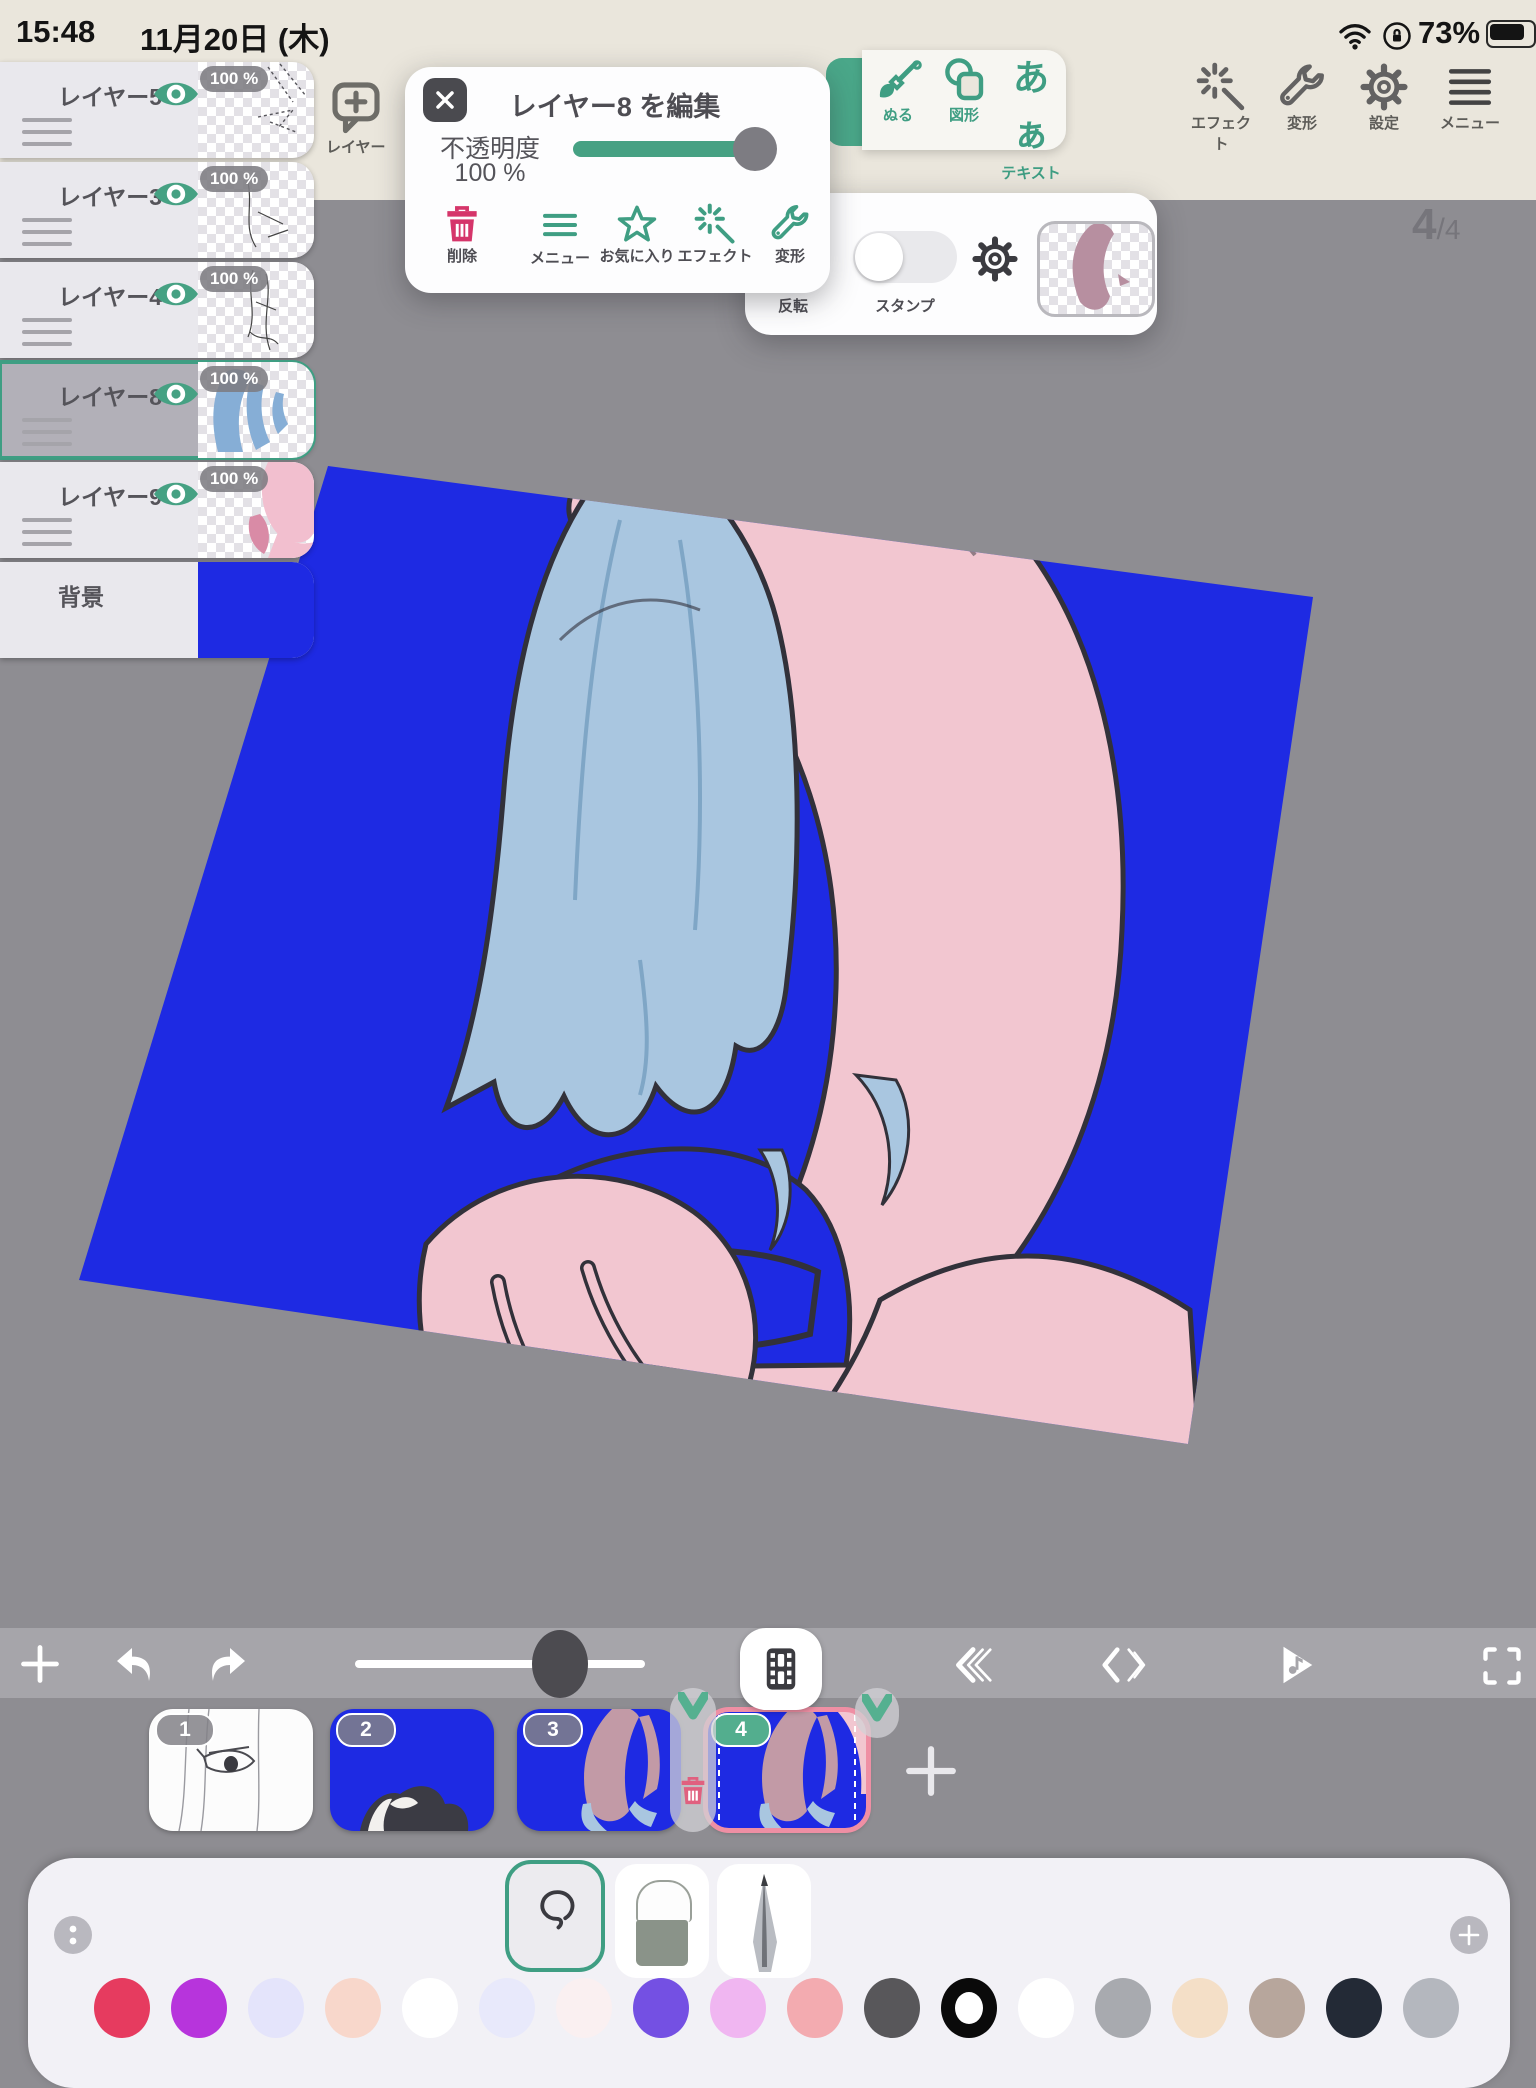  Describe the element at coordinates (787, 1770) in the screenshot. I see `frame-4-selected: 4` at that location.